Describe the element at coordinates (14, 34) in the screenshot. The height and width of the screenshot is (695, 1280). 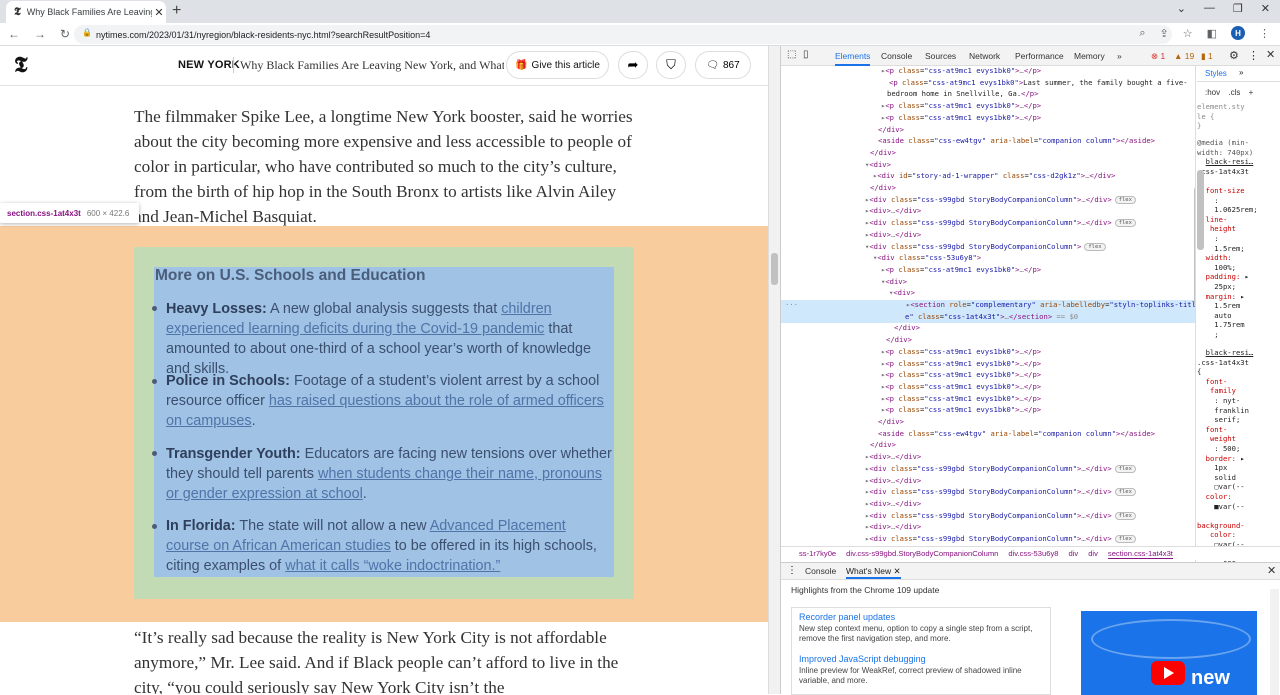
I see `back-icon: ←` at that location.